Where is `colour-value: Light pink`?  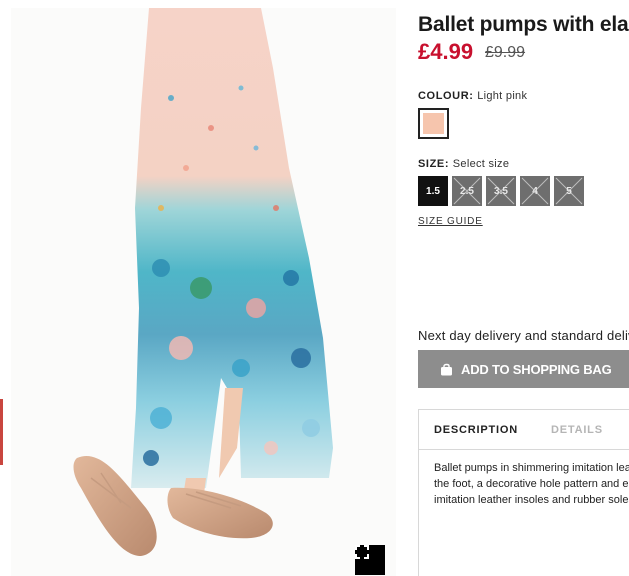 colour-value: Light pink is located at coordinates (502, 96).